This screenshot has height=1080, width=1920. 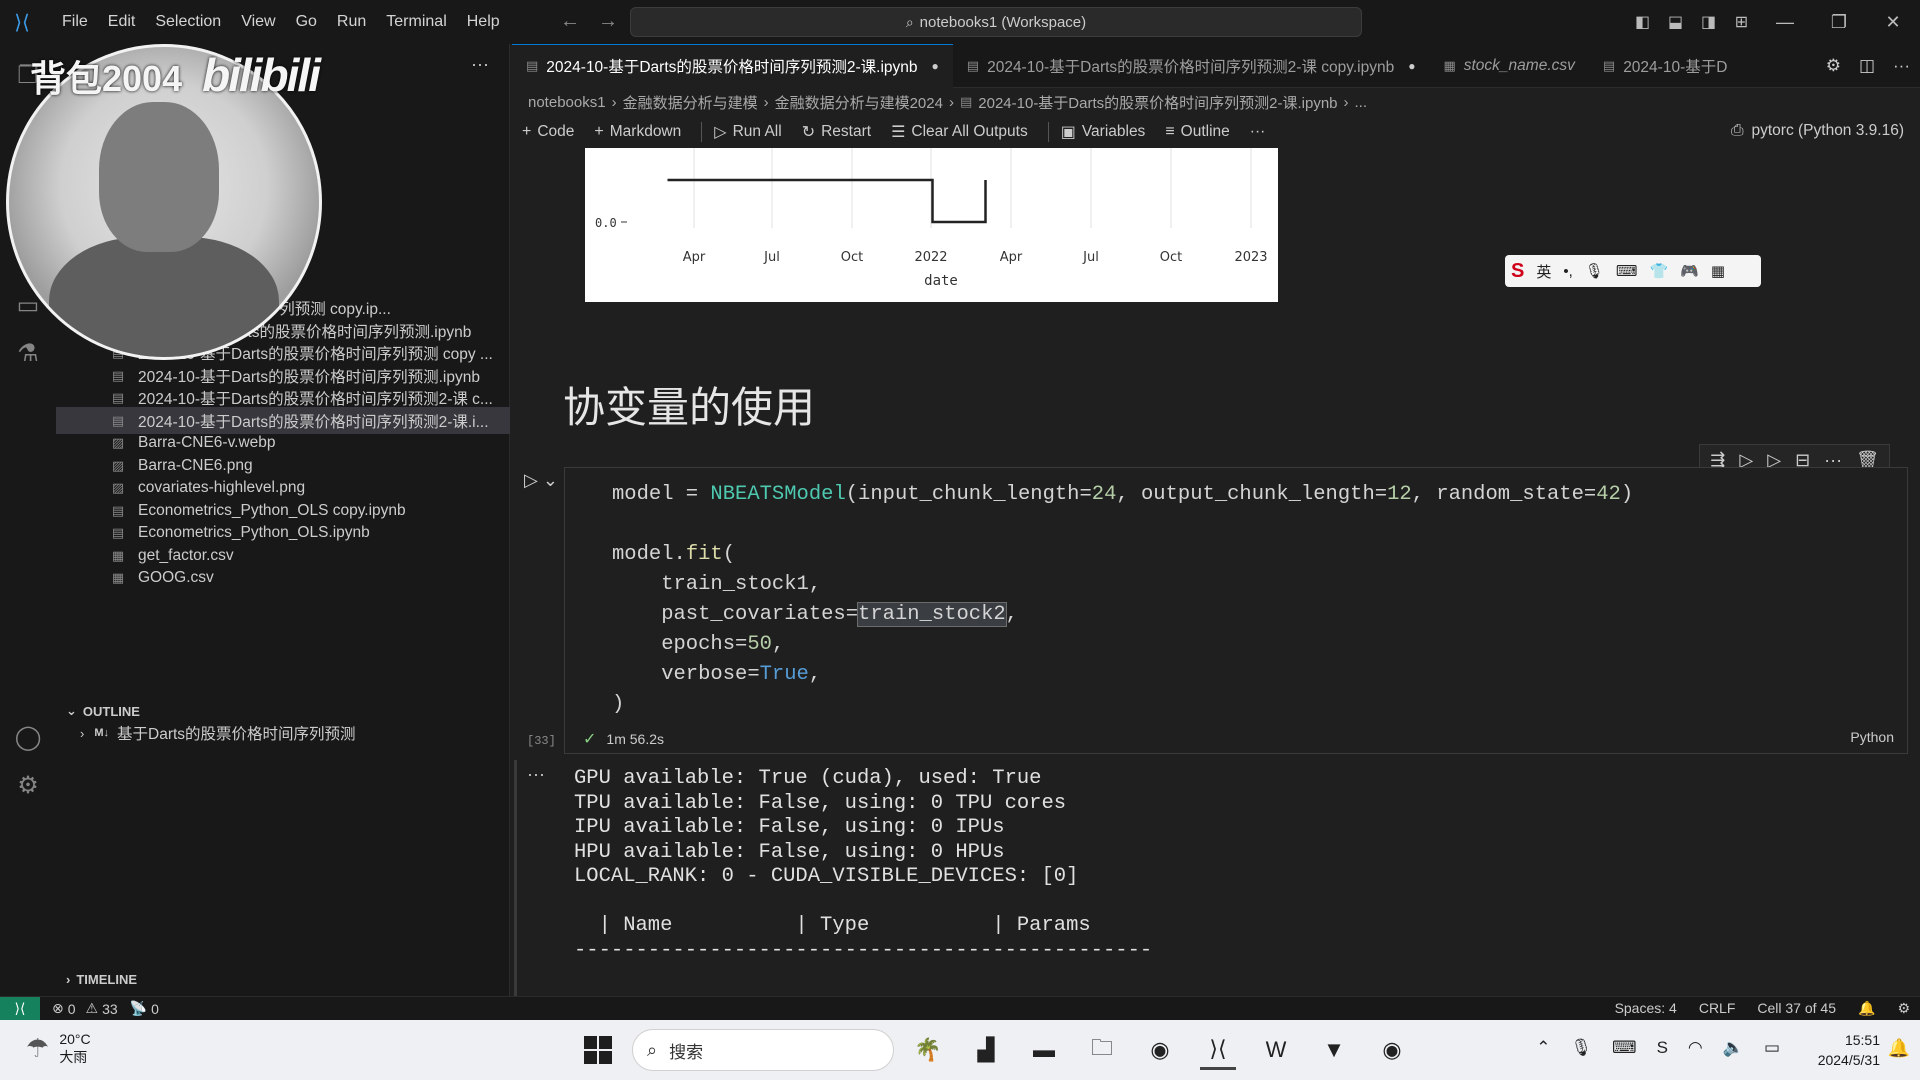 What do you see at coordinates (1543, 271) in the screenshot?
I see `ime-mode: 英` at bounding box center [1543, 271].